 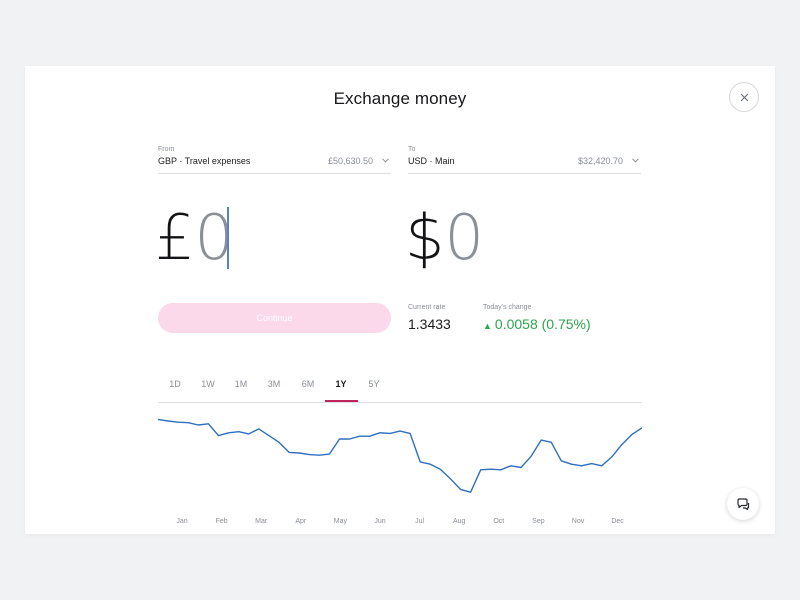 I want to click on from-account-balance: £50,630.50, so click(x=350, y=161).